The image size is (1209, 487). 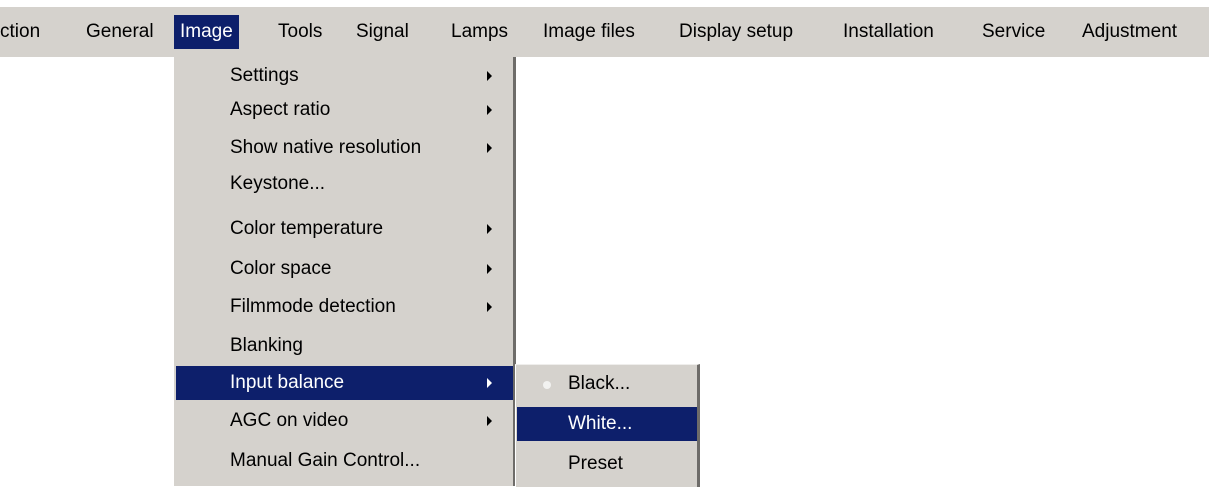 I want to click on menu-item-input-balance: Input balance, so click(x=344, y=383).